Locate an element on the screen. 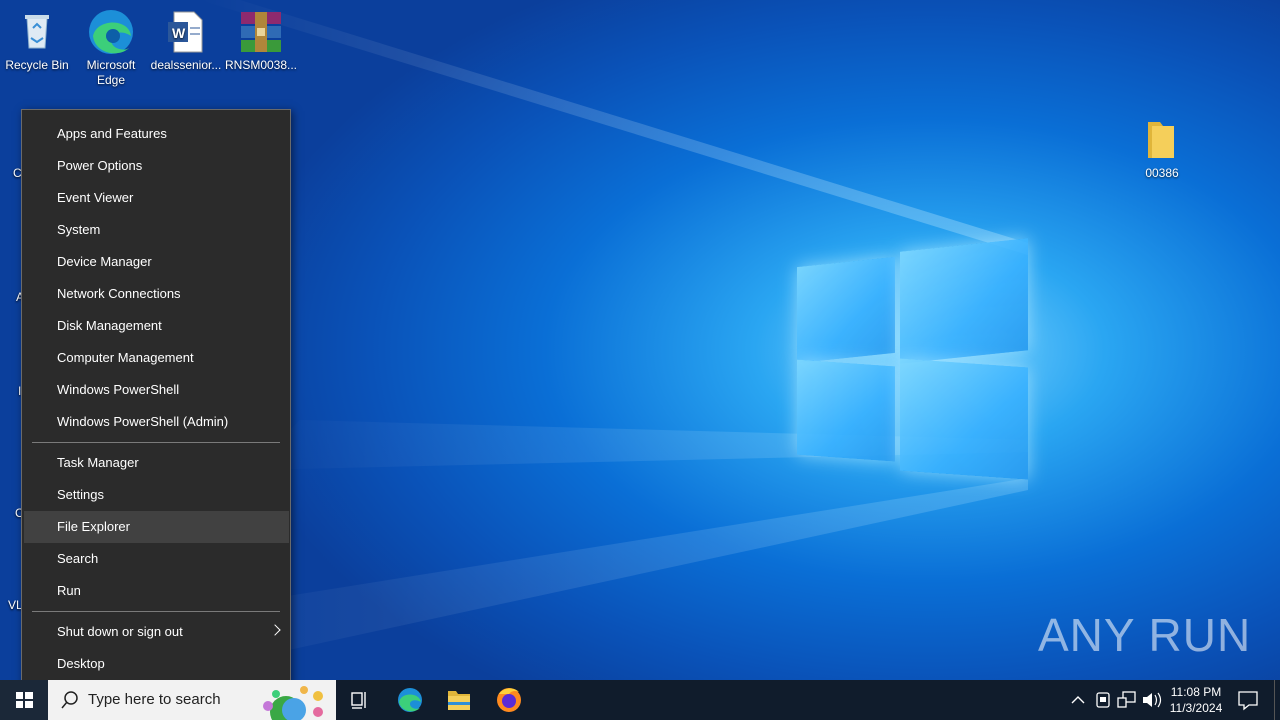 The width and height of the screenshot is (1280, 720). desktop-icon-label: Recycle Bin is located at coordinates (37, 65).